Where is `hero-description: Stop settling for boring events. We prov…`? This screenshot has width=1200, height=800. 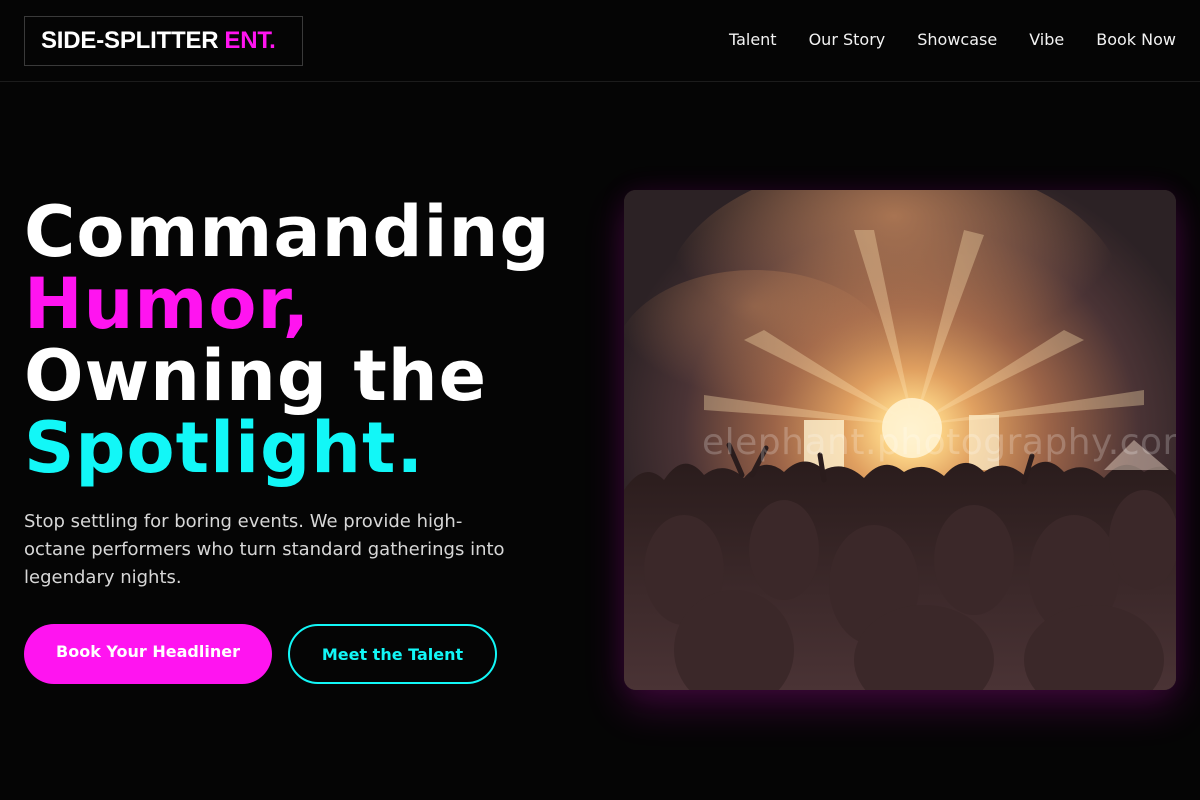
hero-description: Stop settling for boring events. We prov… is located at coordinates (264, 549).